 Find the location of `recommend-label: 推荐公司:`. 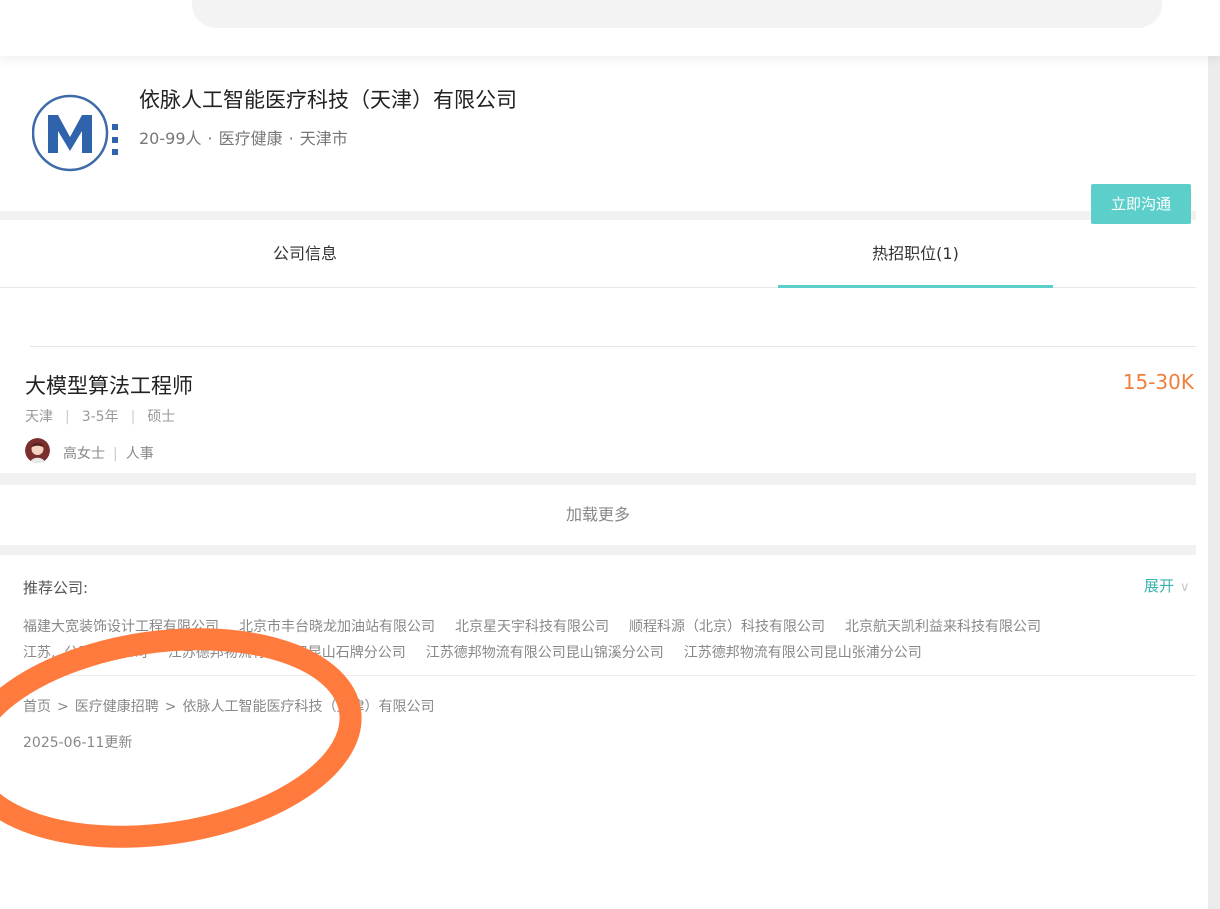

recommend-label: 推荐公司: is located at coordinates (56, 588).